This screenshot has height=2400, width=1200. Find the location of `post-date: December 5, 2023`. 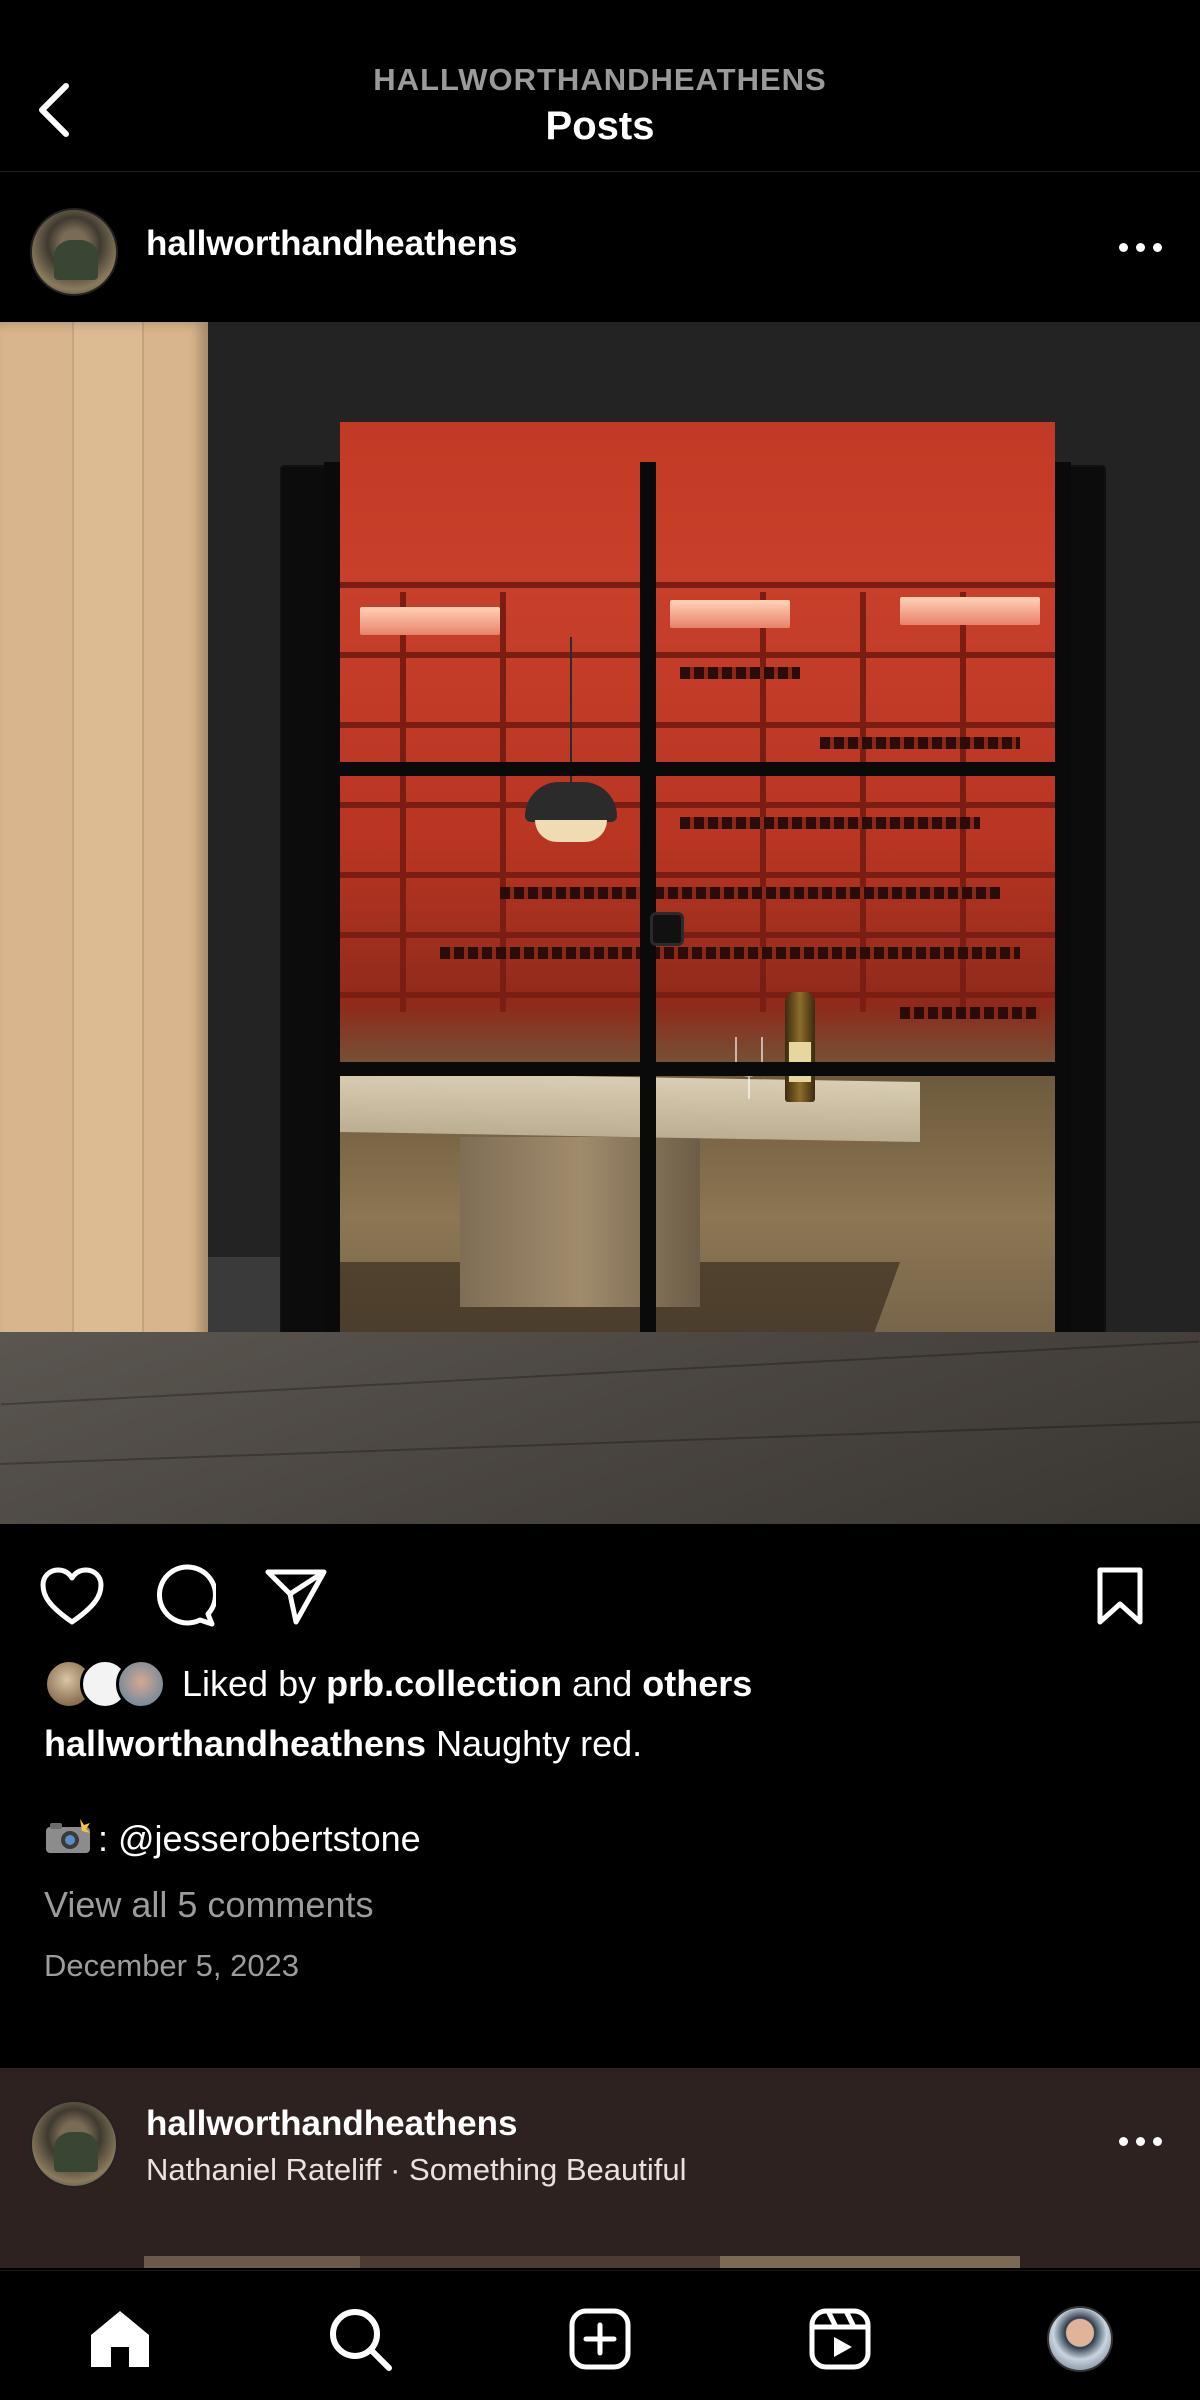

post-date: December 5, 2023 is located at coordinates (172, 1965).